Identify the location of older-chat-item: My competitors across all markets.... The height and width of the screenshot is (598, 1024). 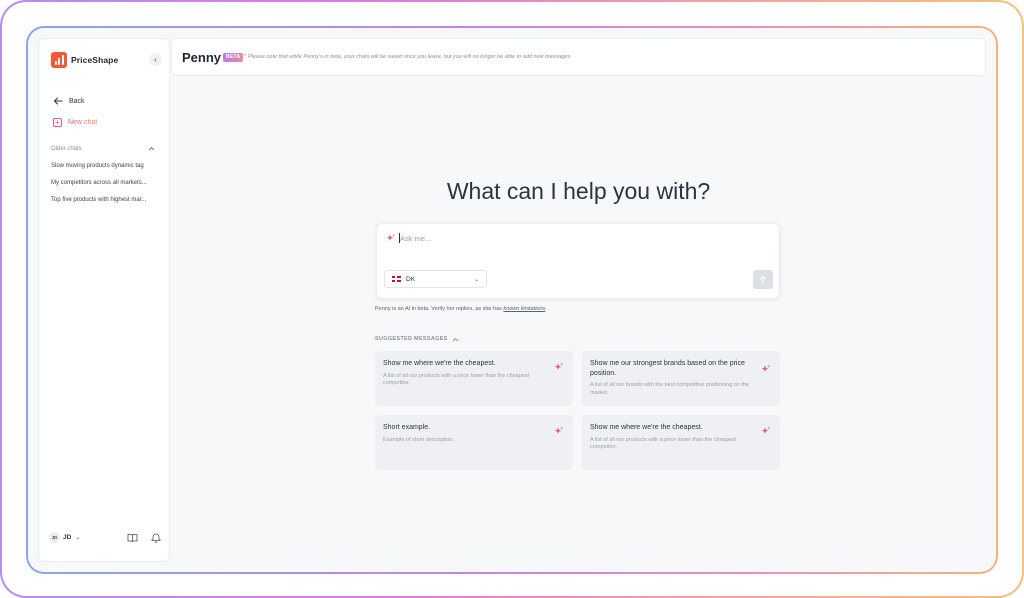
(105, 187).